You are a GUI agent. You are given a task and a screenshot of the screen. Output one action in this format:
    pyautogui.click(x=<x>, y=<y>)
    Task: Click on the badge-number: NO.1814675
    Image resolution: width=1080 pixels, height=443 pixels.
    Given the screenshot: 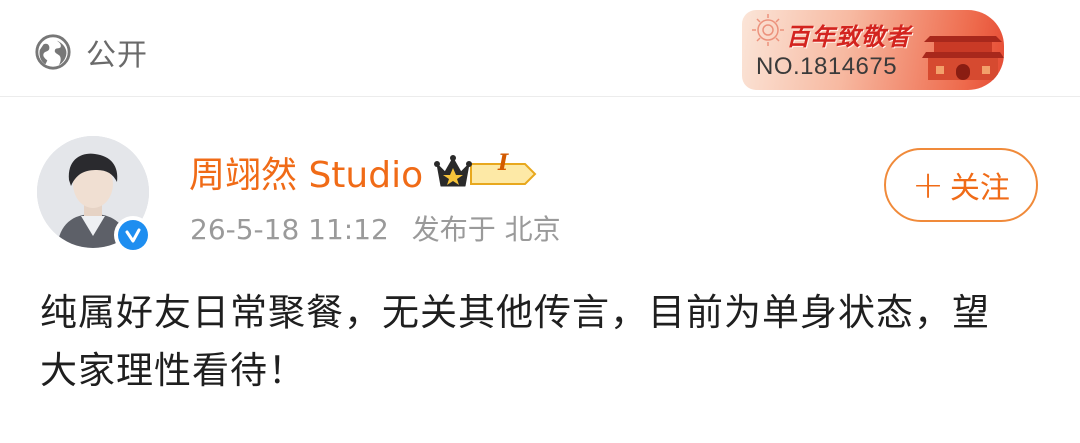 What is the action you would take?
    pyautogui.click(x=827, y=66)
    